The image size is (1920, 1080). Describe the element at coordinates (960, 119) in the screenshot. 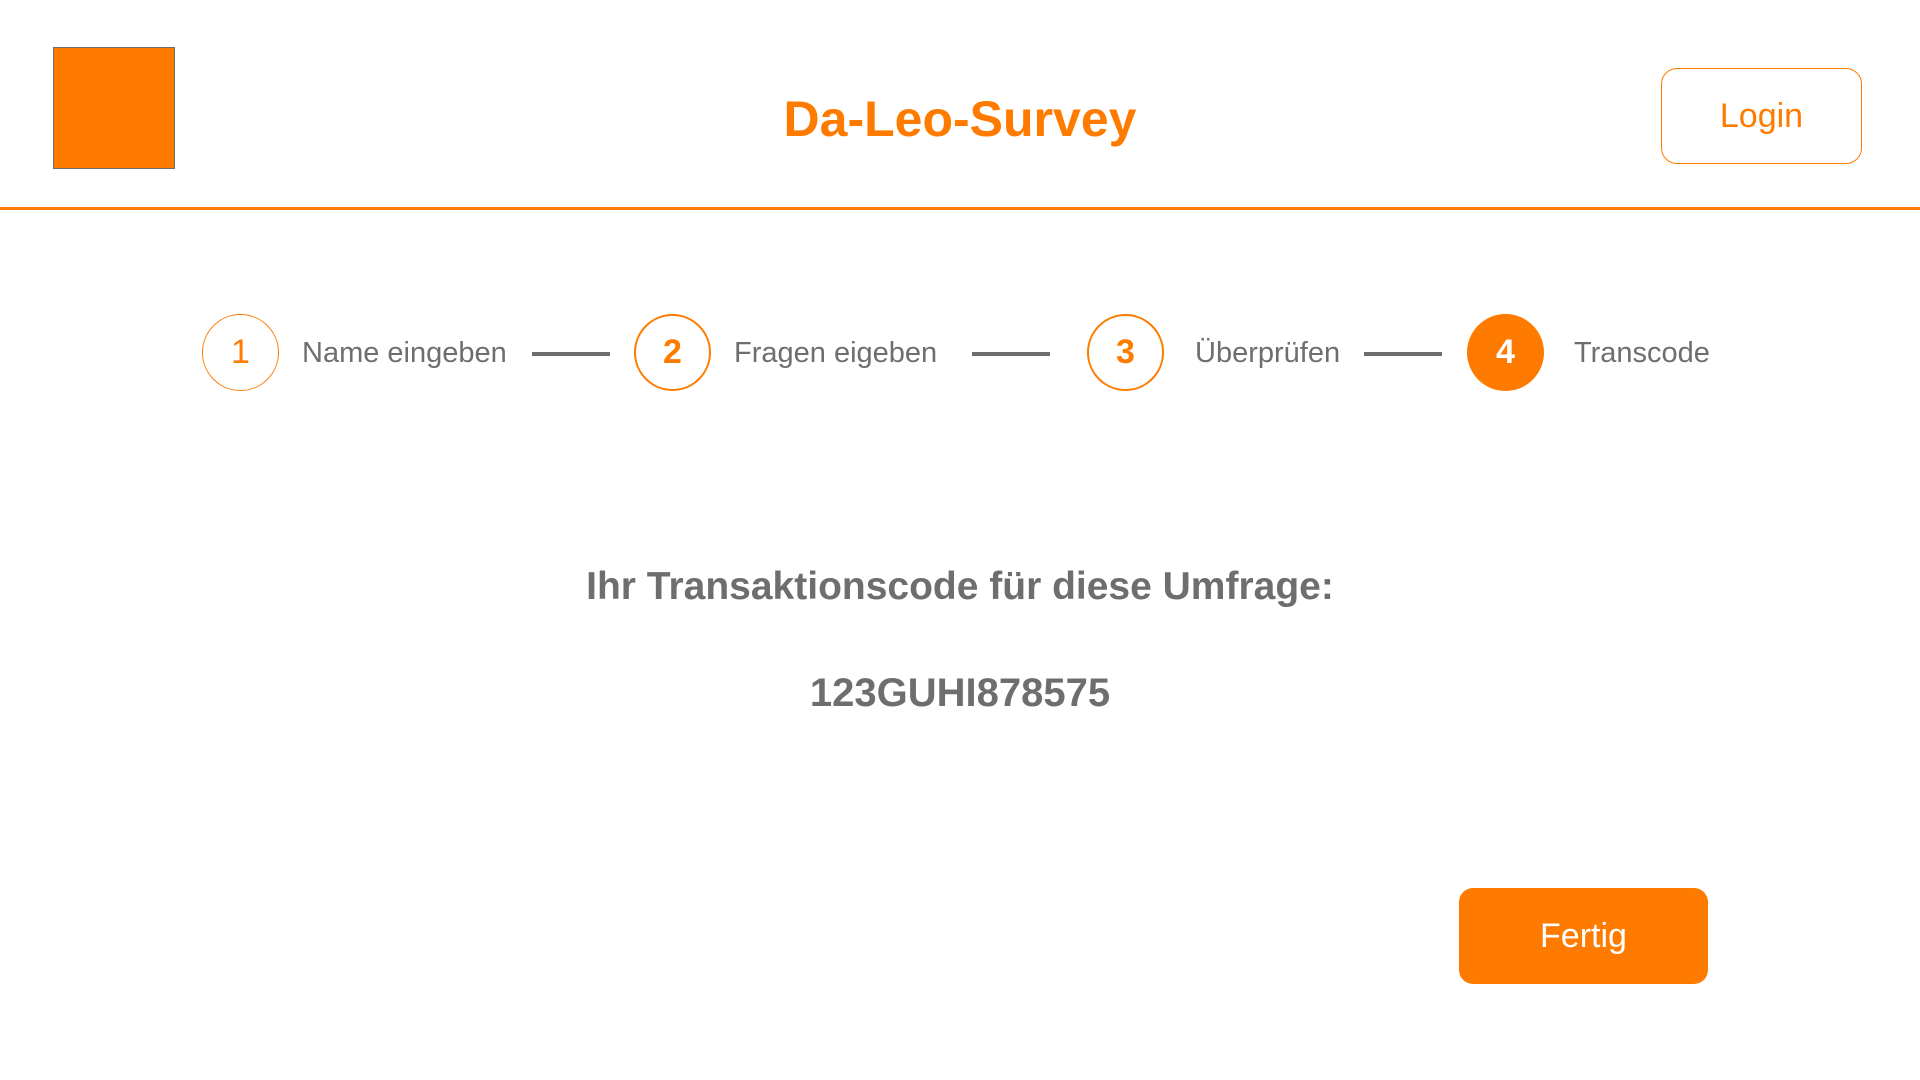

I see `app-title: Da-Leo-Survey` at that location.